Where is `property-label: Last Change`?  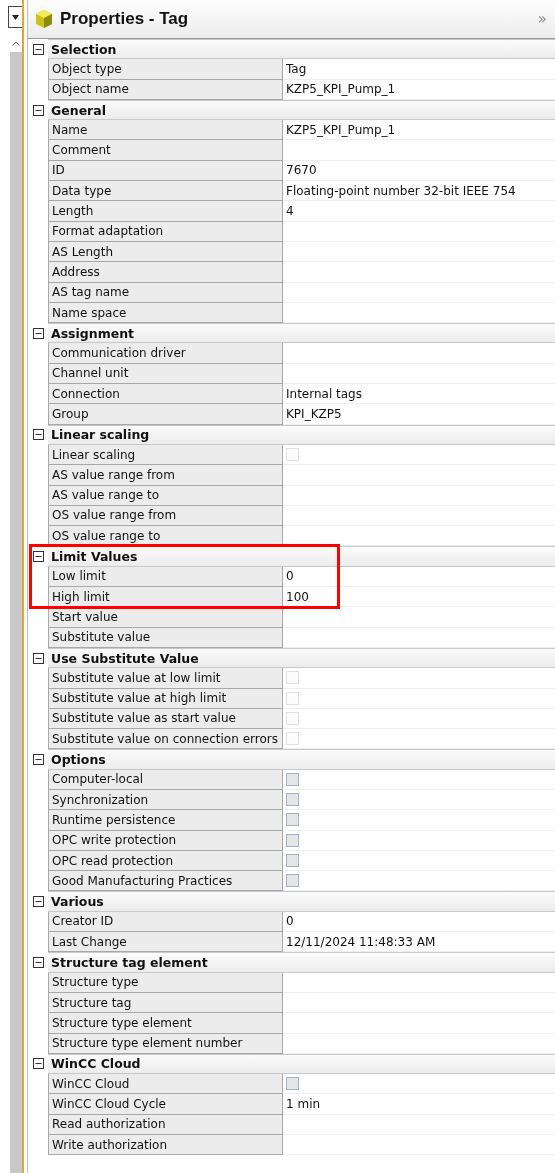 property-label: Last Change is located at coordinates (165, 942).